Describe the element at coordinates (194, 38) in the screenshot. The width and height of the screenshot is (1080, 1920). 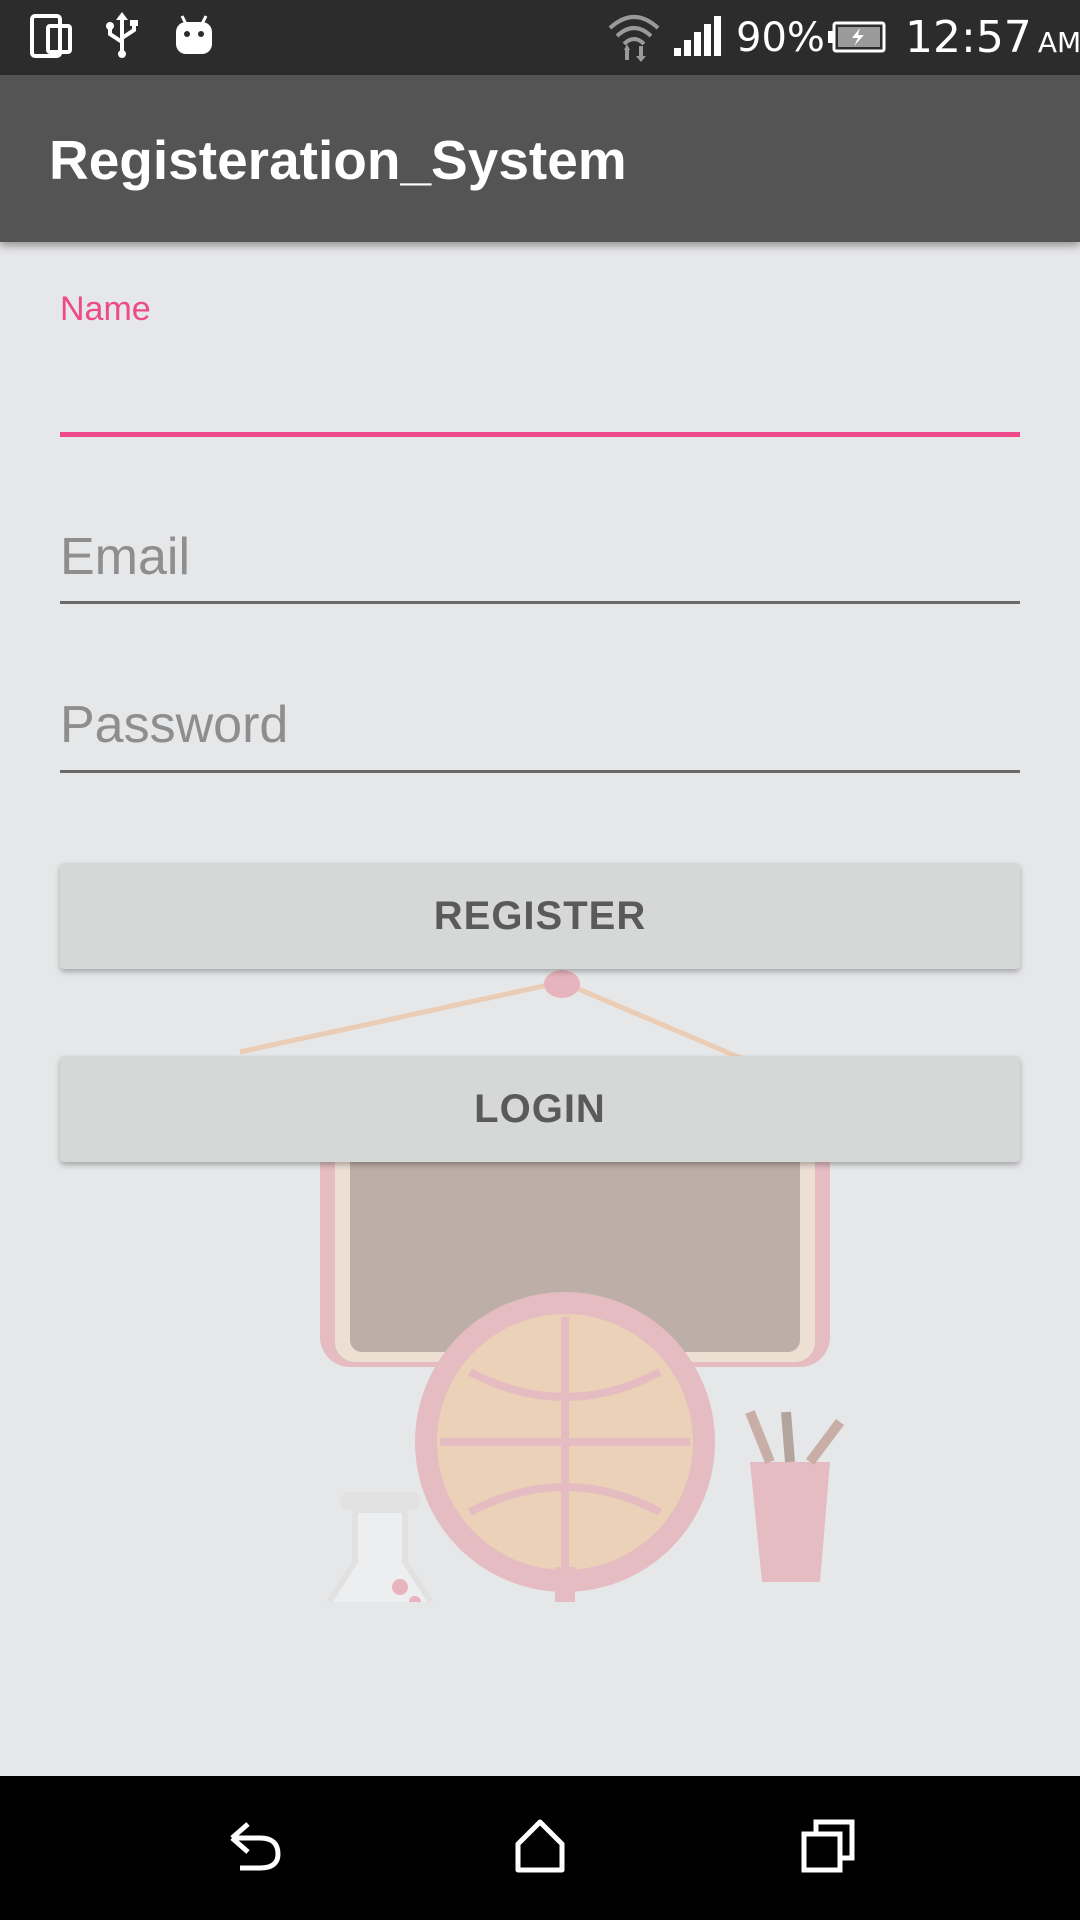
I see `android-icon` at that location.